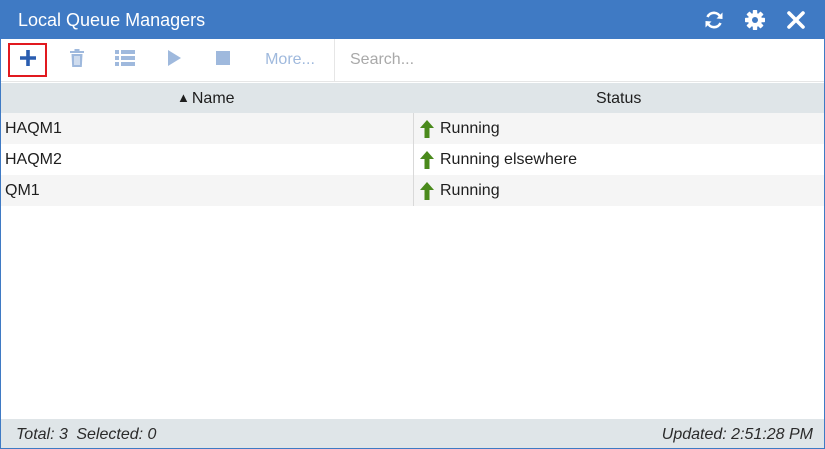  What do you see at coordinates (714, 20) in the screenshot?
I see `refresh-icon` at bounding box center [714, 20].